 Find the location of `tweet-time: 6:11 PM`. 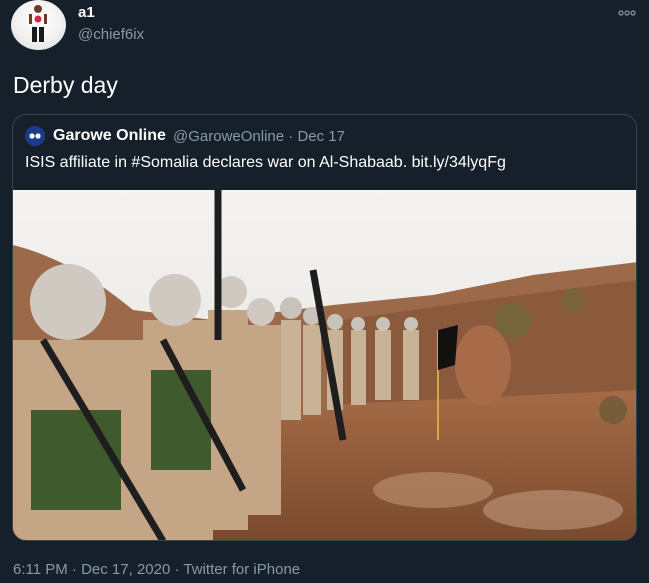

tweet-time: 6:11 PM is located at coordinates (40, 569).